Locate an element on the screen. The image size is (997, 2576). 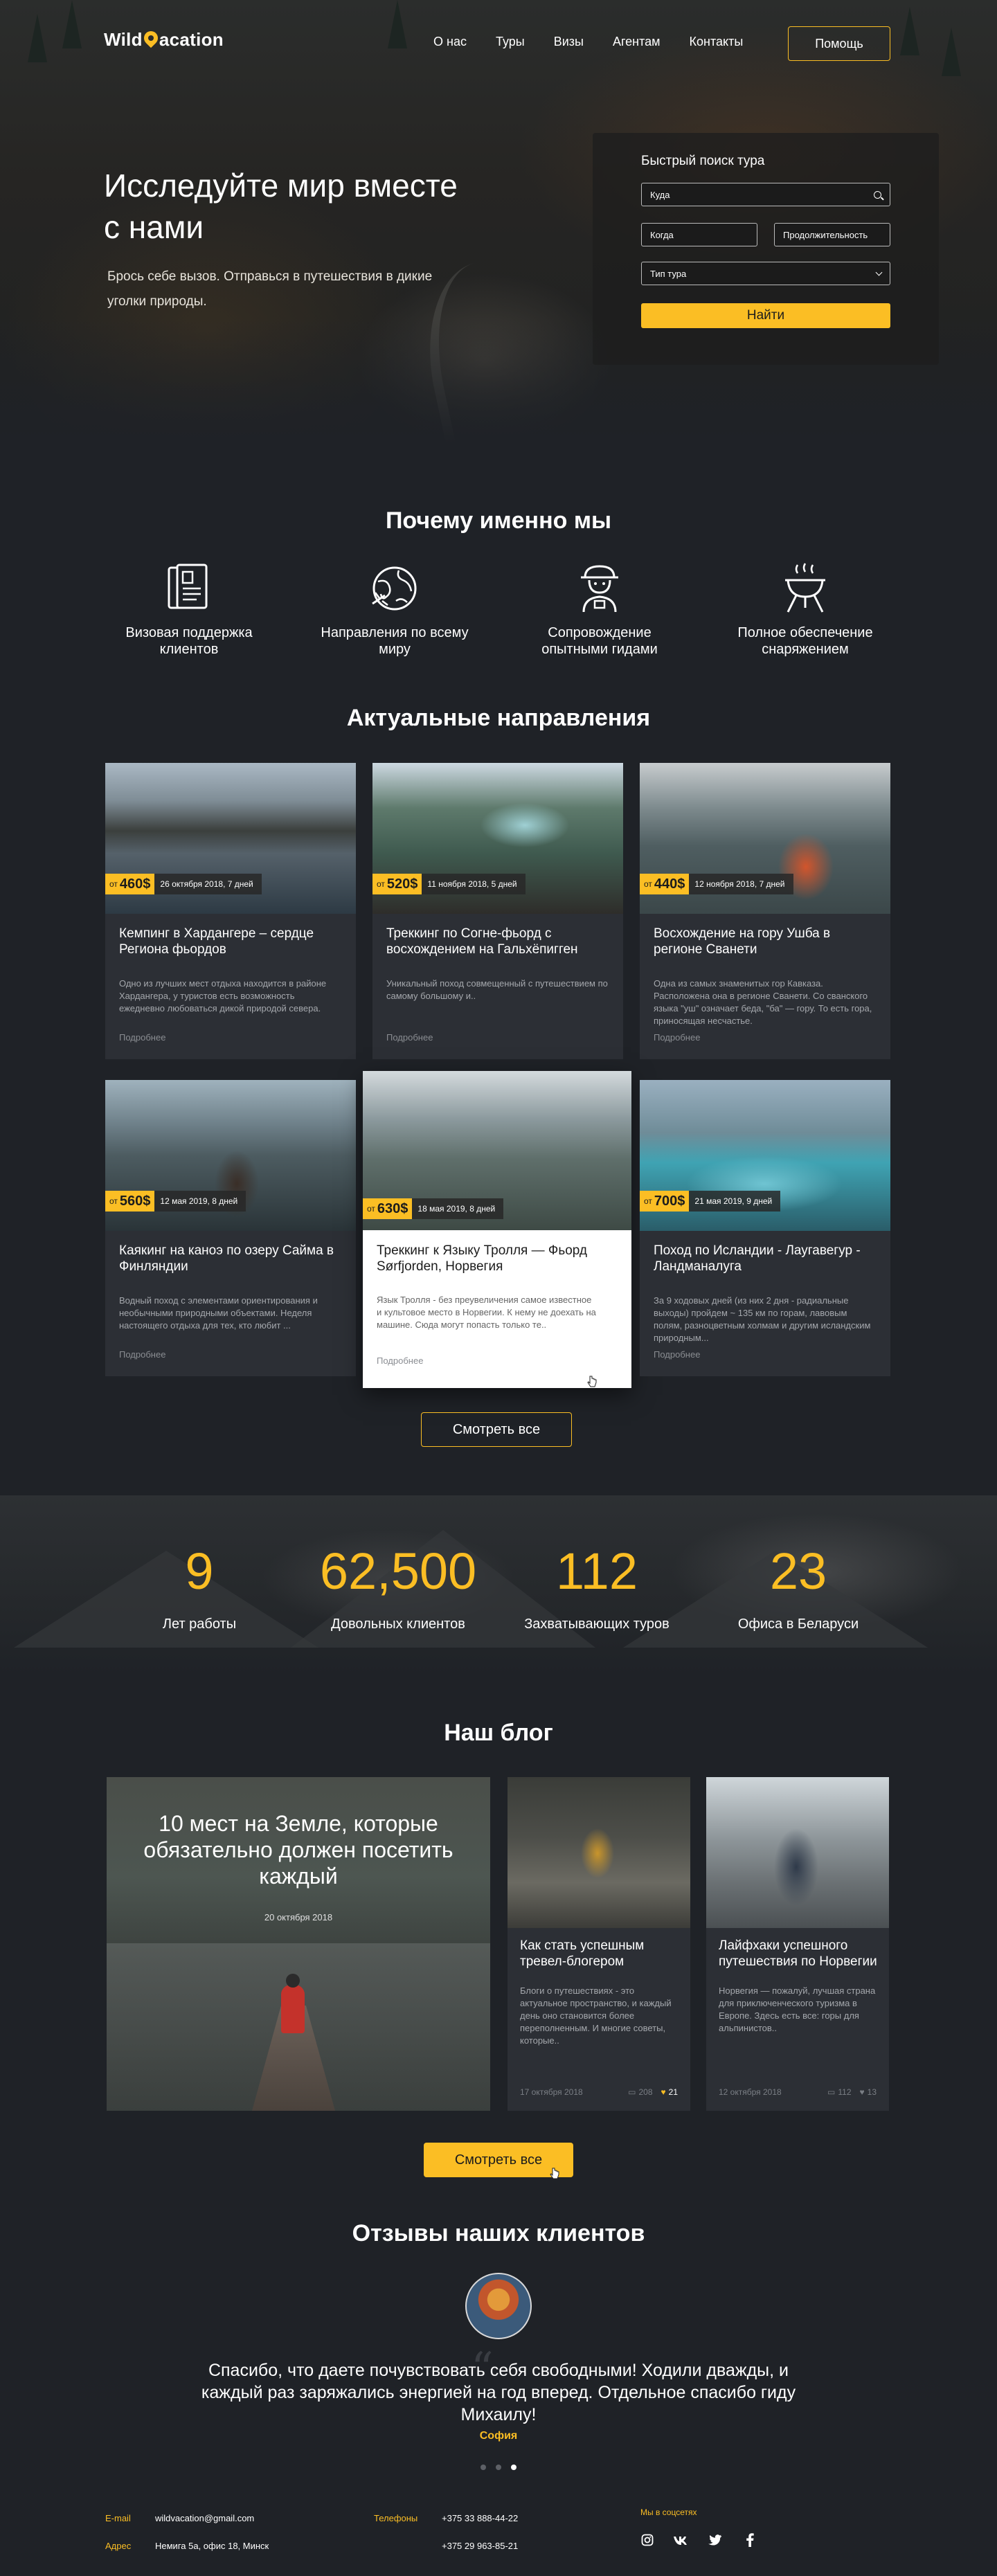
nav-item-contacts: Контакты is located at coordinates (717, 42).